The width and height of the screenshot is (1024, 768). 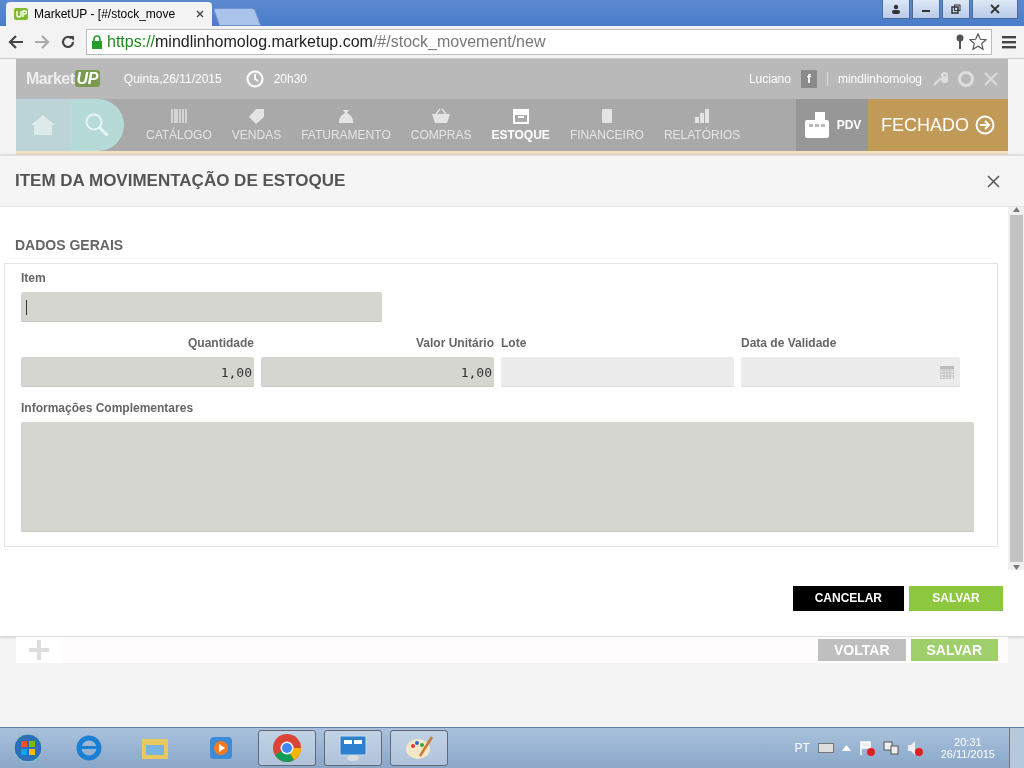 I want to click on back-button: VOLTAR, so click(x=862, y=650).